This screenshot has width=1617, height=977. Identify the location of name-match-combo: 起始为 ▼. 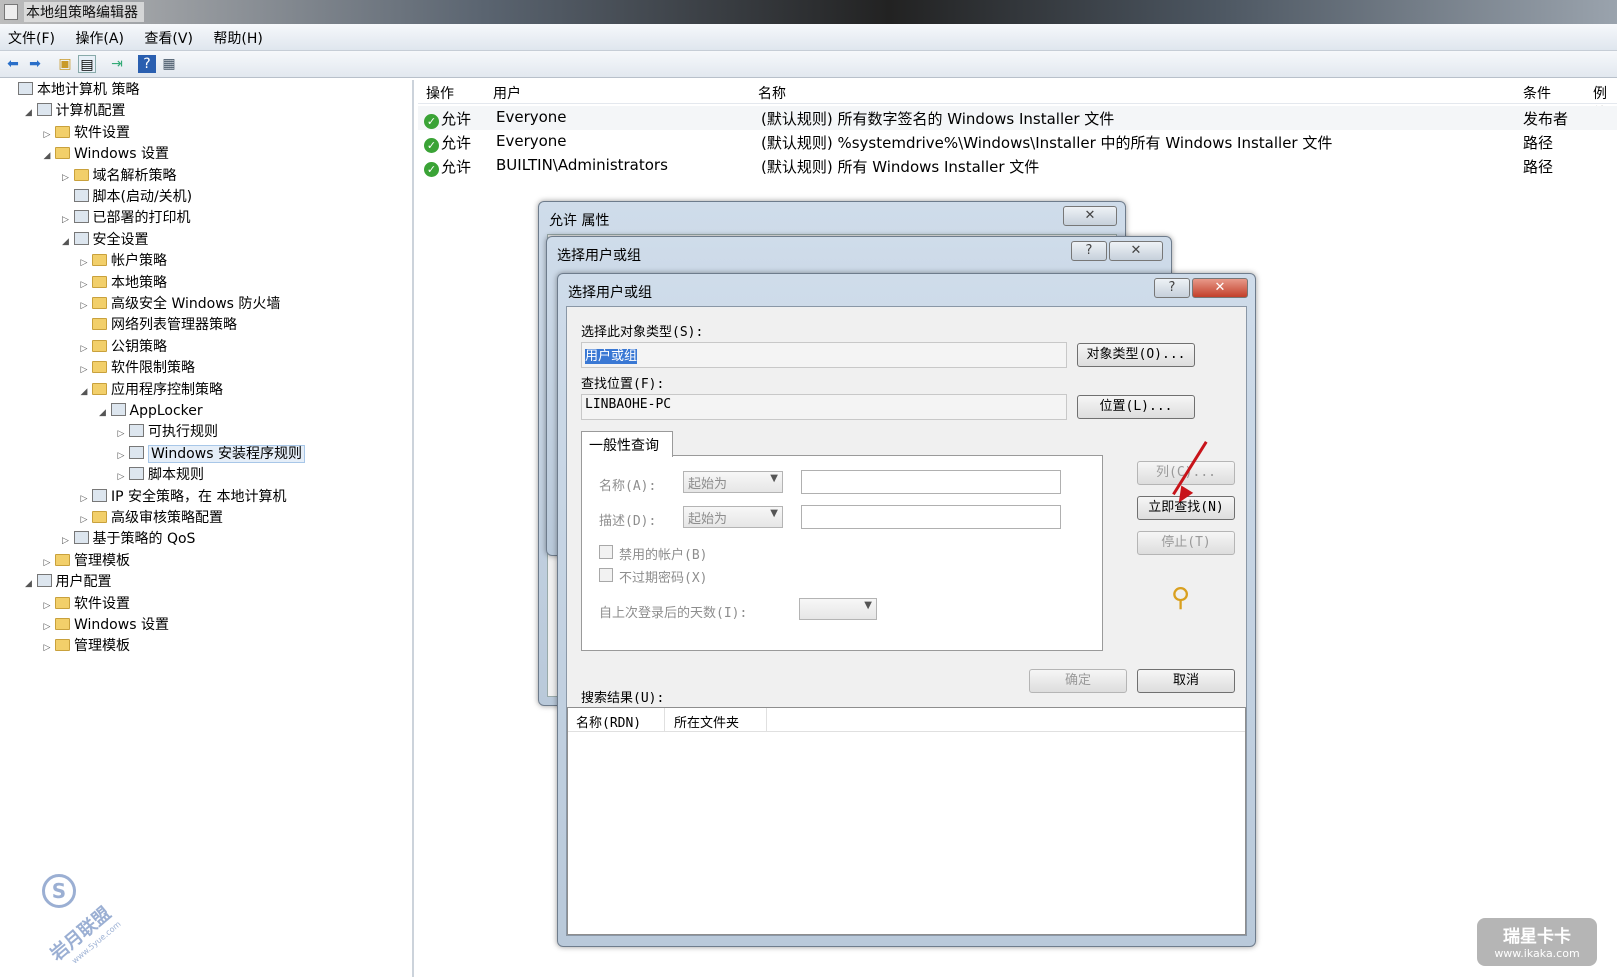
(733, 482).